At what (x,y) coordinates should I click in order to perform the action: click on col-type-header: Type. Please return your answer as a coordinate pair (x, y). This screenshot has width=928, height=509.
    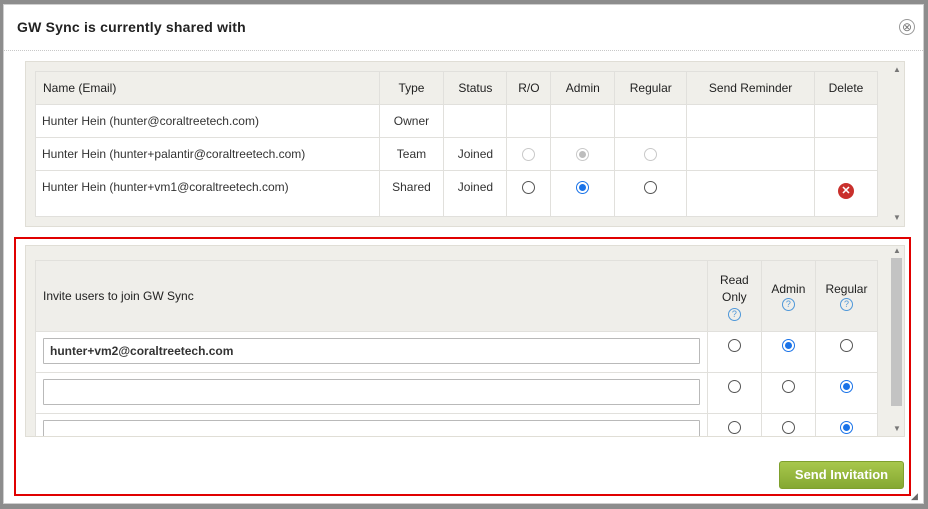
    Looking at the image, I should click on (411, 88).